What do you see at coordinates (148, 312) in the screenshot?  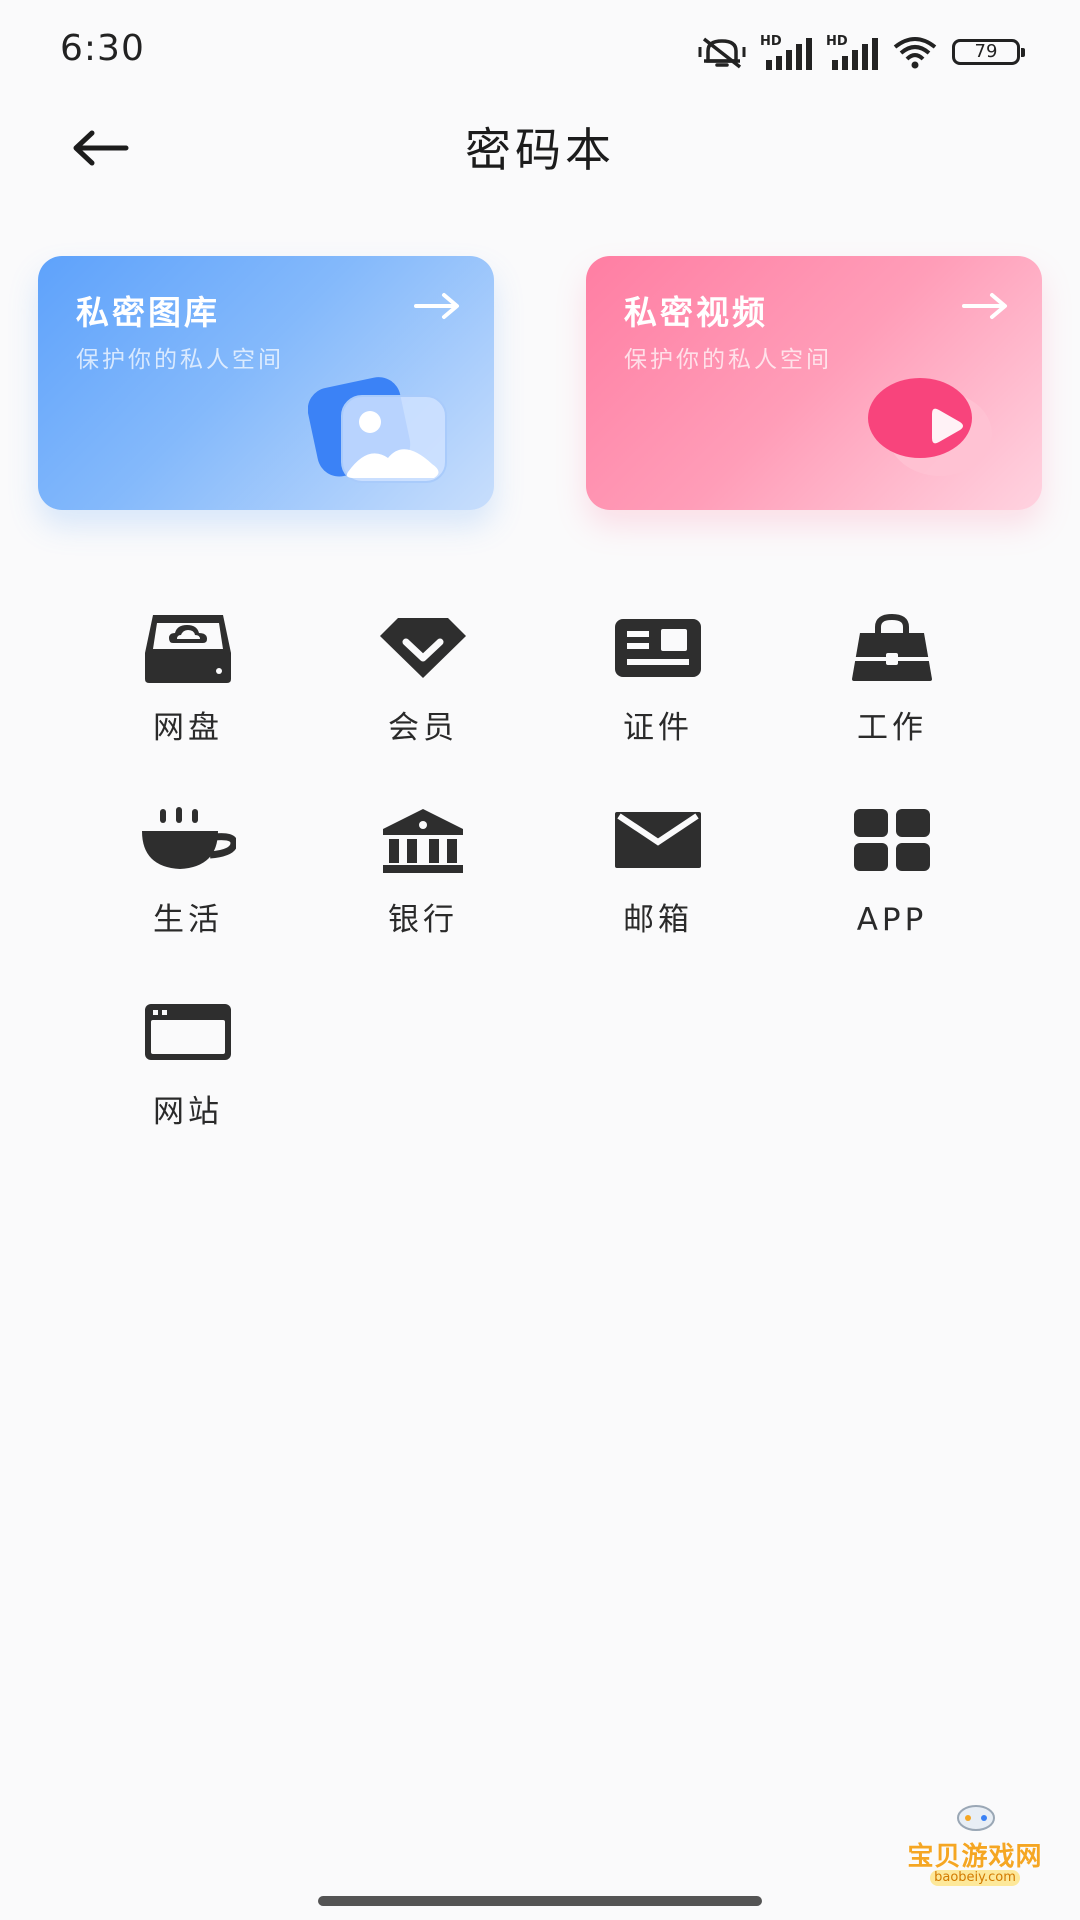 I see `card-title: 私密图库` at bounding box center [148, 312].